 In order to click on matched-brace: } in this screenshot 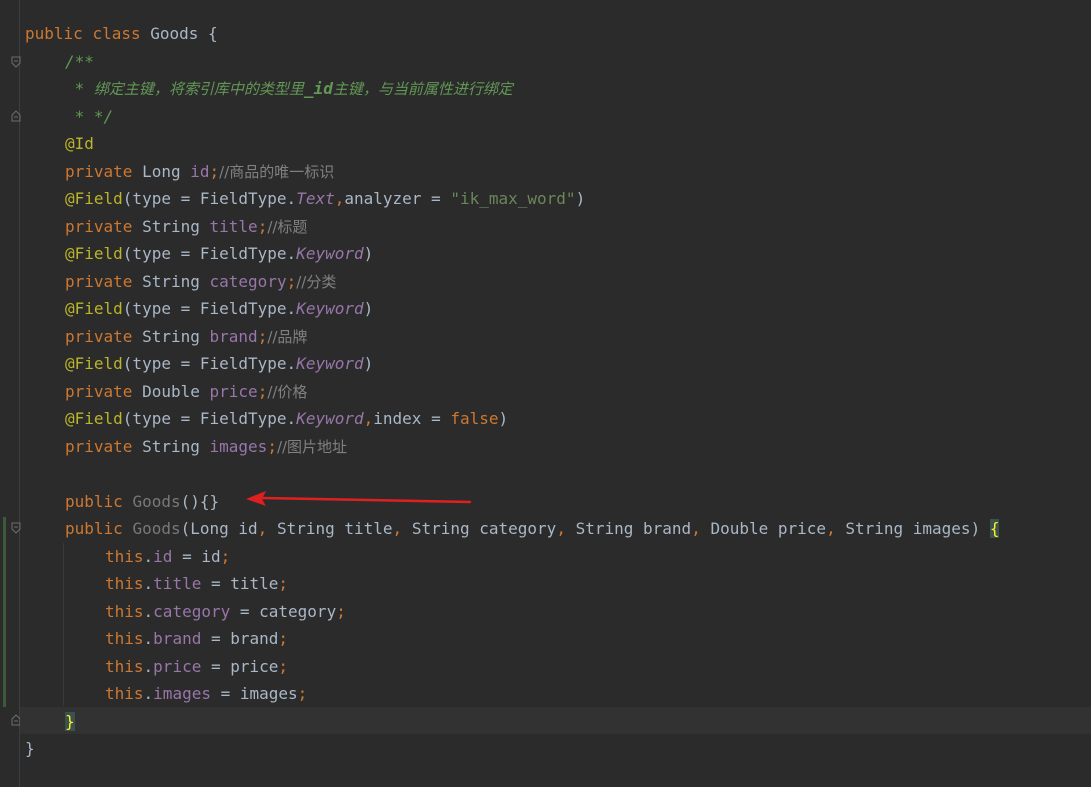, I will do `click(70, 721)`.